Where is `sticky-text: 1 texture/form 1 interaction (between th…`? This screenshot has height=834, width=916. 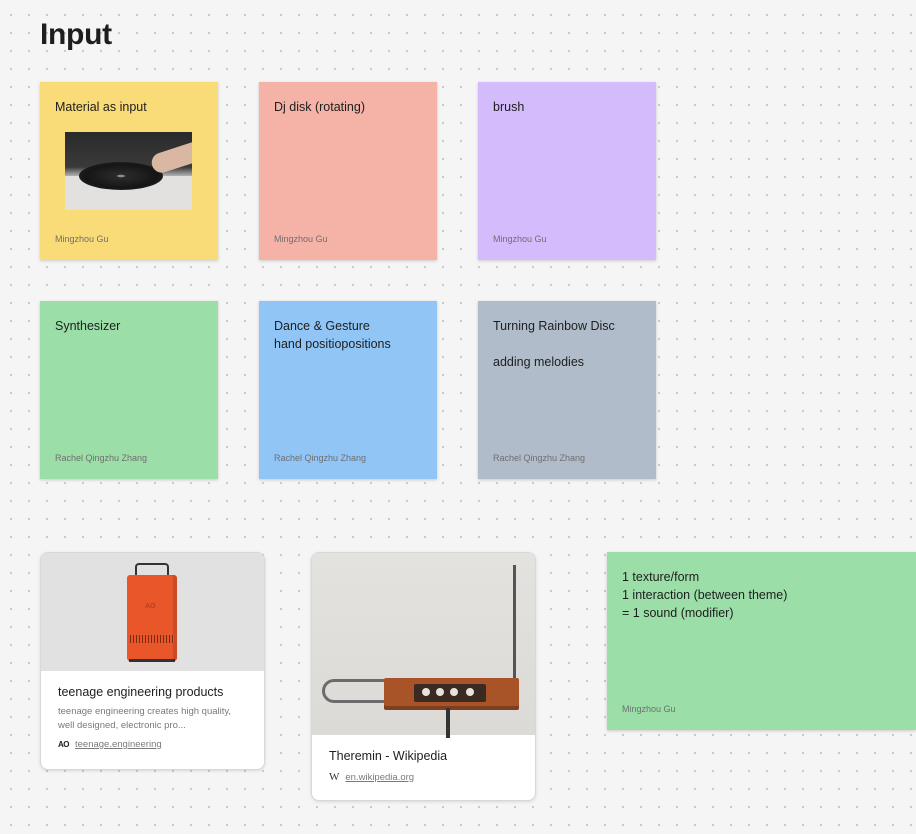 sticky-text: 1 texture/form 1 interaction (between th… is located at coordinates (705, 595).